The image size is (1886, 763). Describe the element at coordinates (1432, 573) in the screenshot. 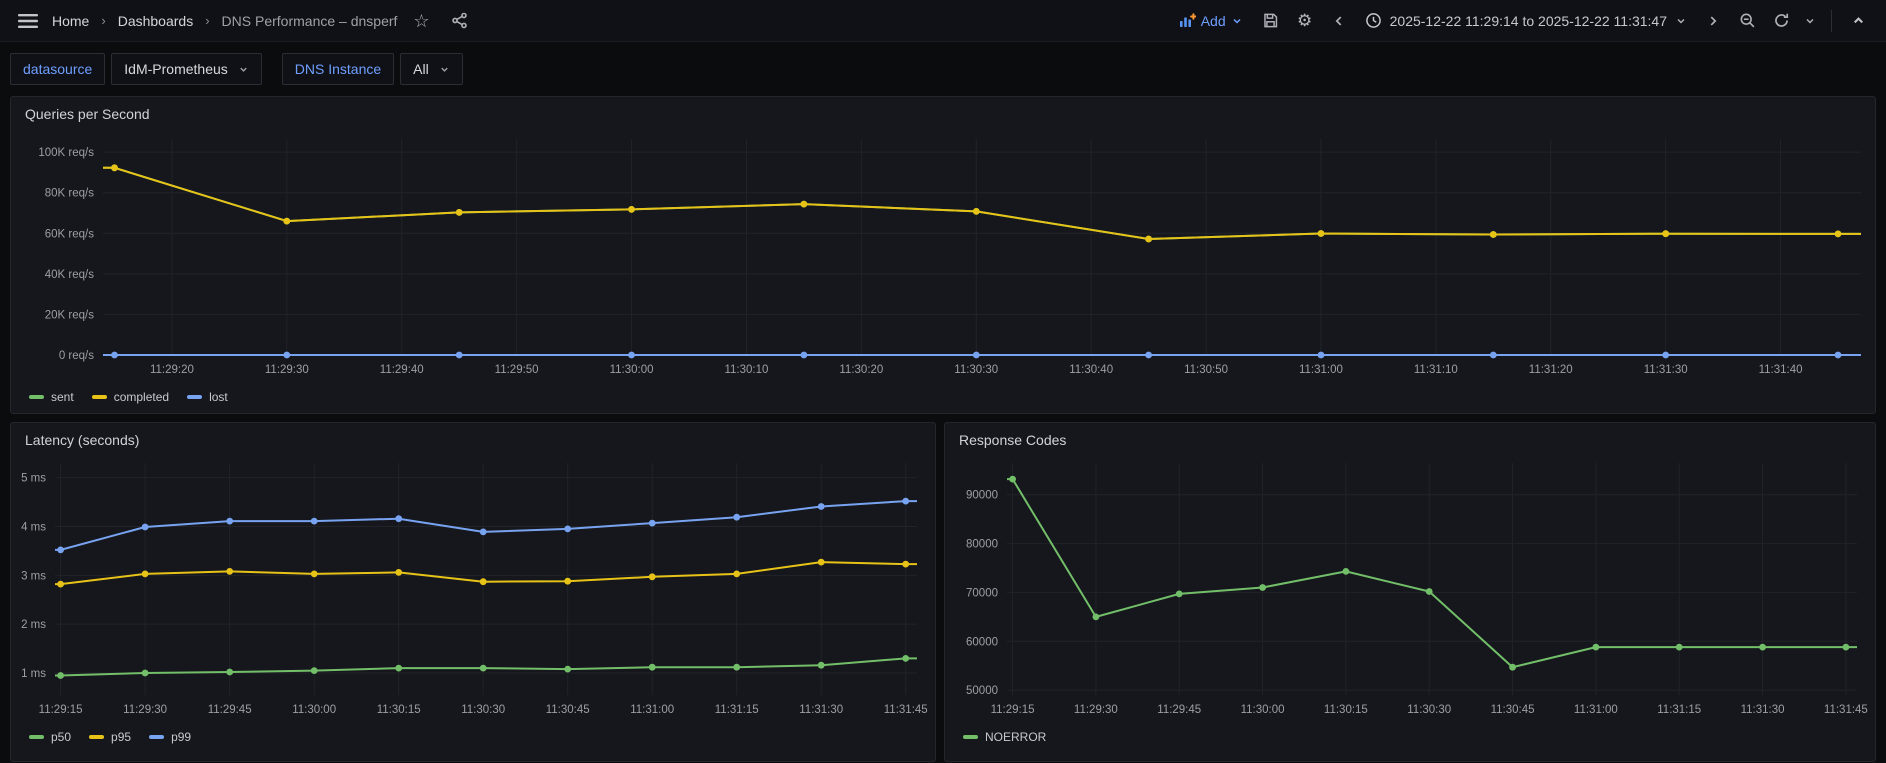

I see `series-line-NOERROR` at that location.